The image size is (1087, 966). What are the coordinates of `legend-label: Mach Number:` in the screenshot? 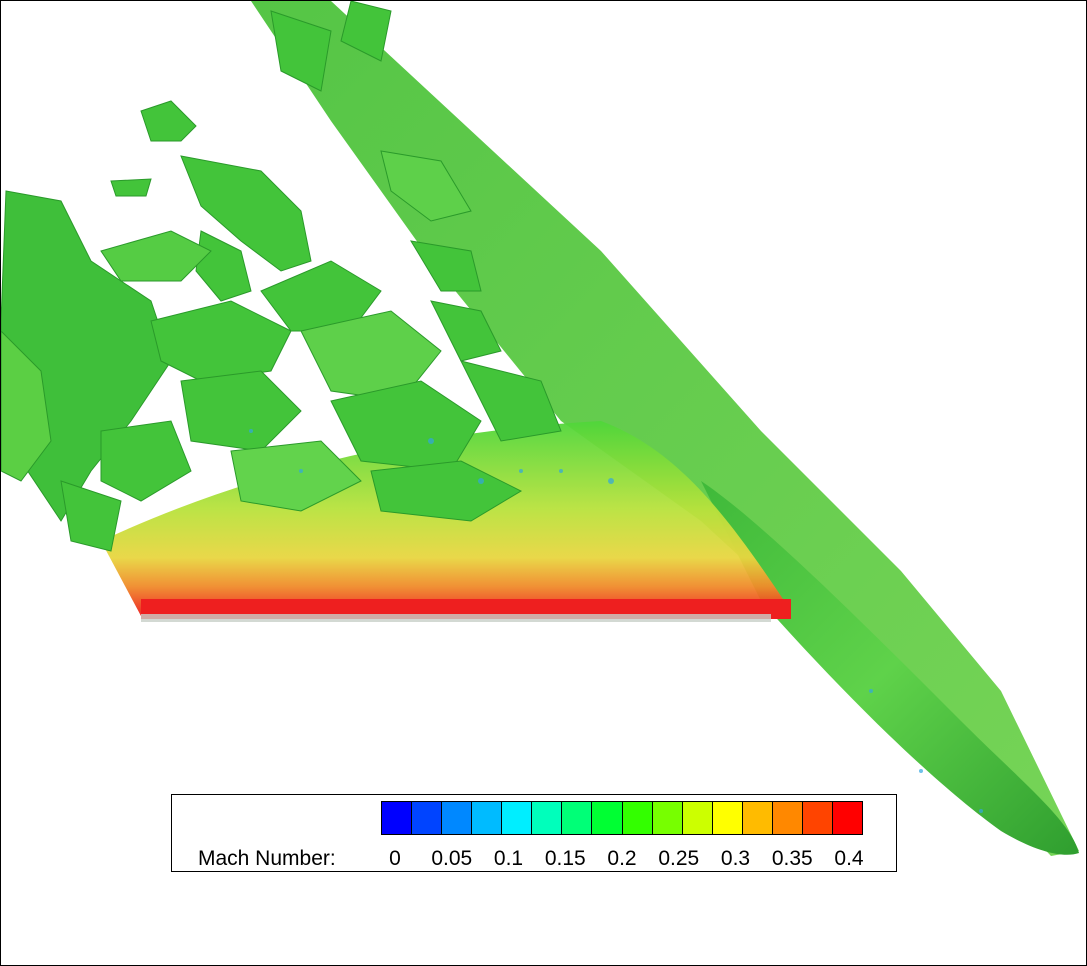 It's located at (267, 858).